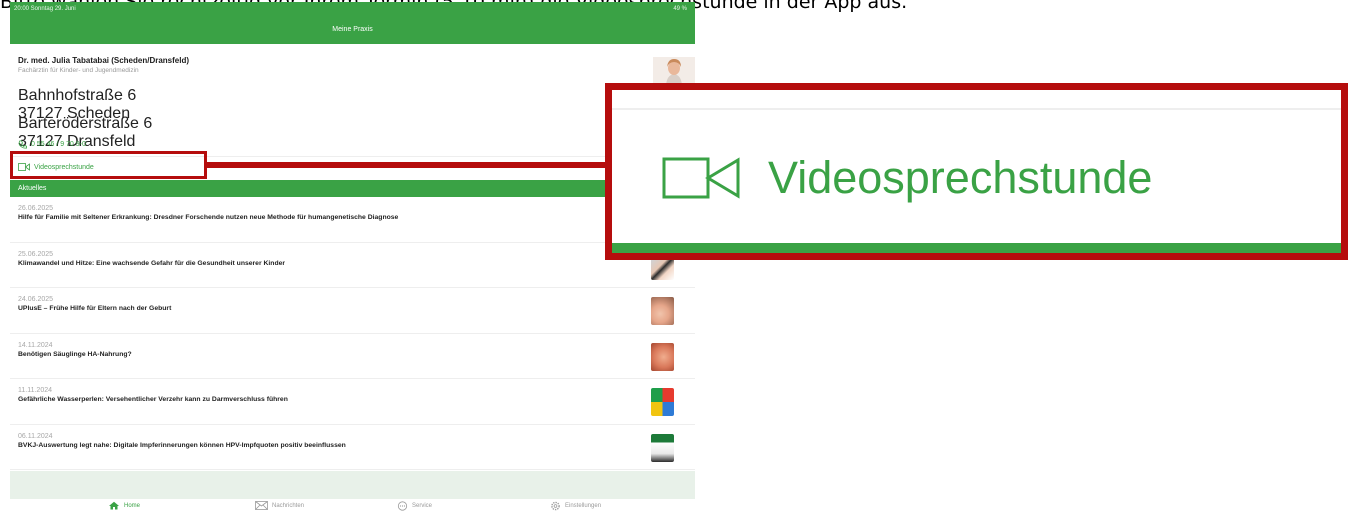 The height and width of the screenshot is (513, 1354). Describe the element at coordinates (35, 345) in the screenshot. I see `news-date: 14.11.2024` at that location.